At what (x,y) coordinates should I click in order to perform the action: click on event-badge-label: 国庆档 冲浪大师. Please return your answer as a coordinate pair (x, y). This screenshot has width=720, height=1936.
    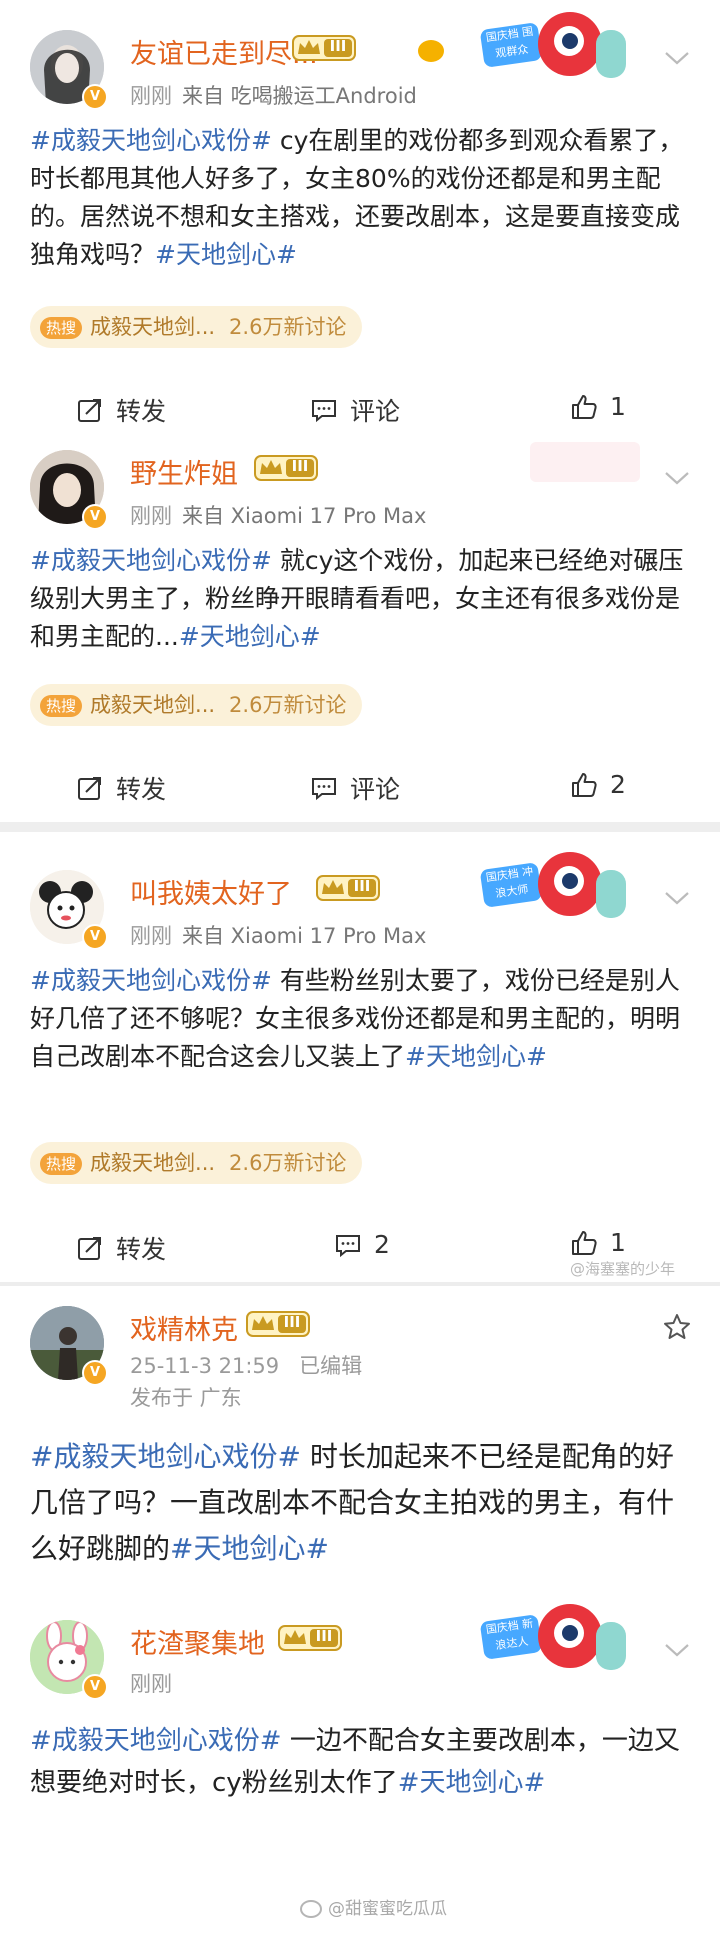
    Looking at the image, I should click on (511, 885).